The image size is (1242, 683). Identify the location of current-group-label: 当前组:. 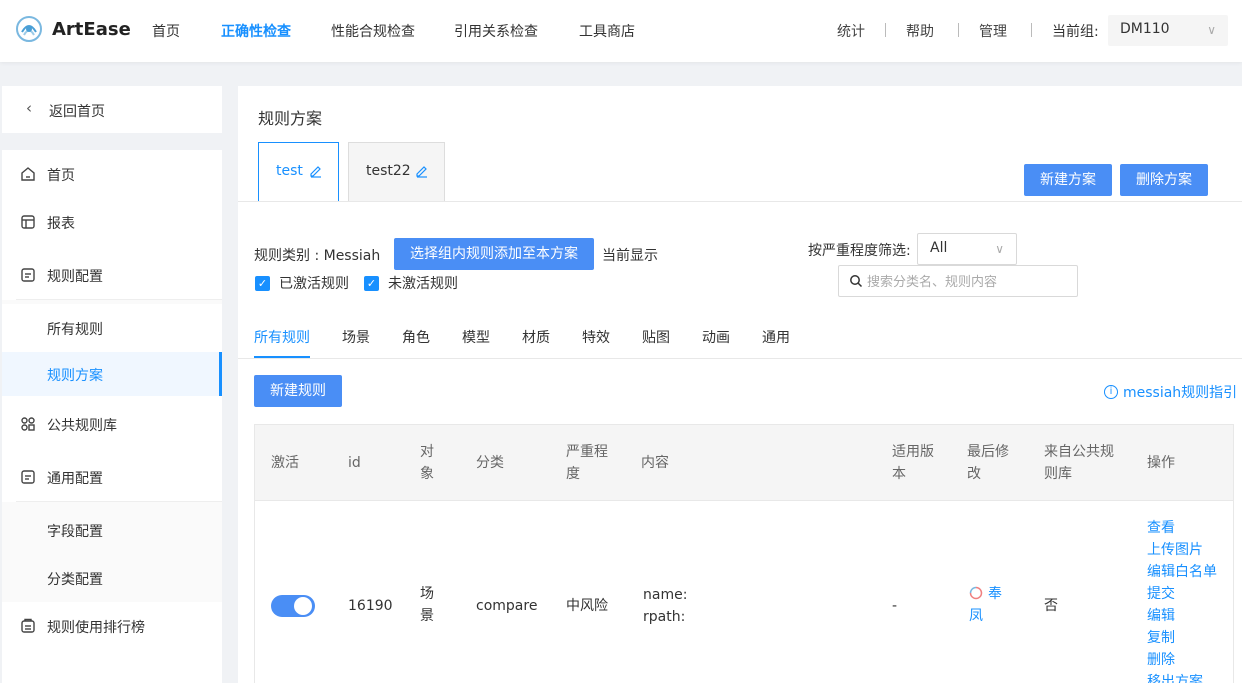
(1075, 32).